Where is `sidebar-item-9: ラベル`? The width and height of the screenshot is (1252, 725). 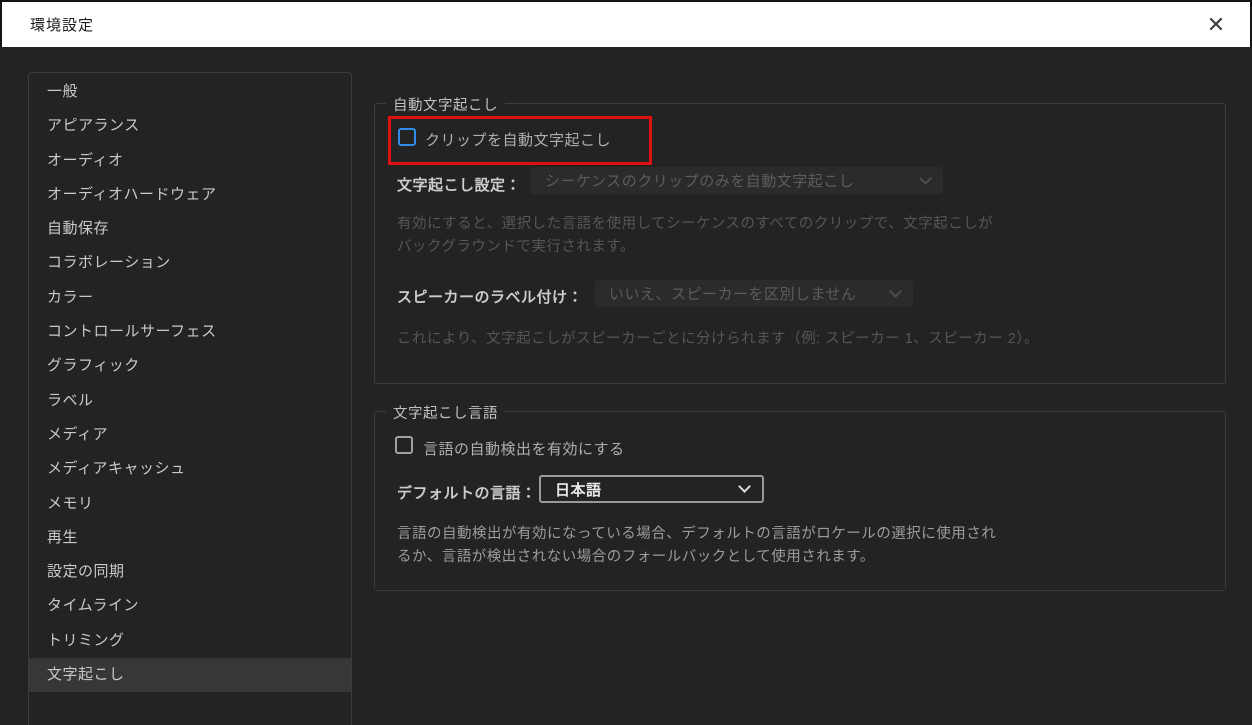
sidebar-item-9: ラベル is located at coordinates (190, 401).